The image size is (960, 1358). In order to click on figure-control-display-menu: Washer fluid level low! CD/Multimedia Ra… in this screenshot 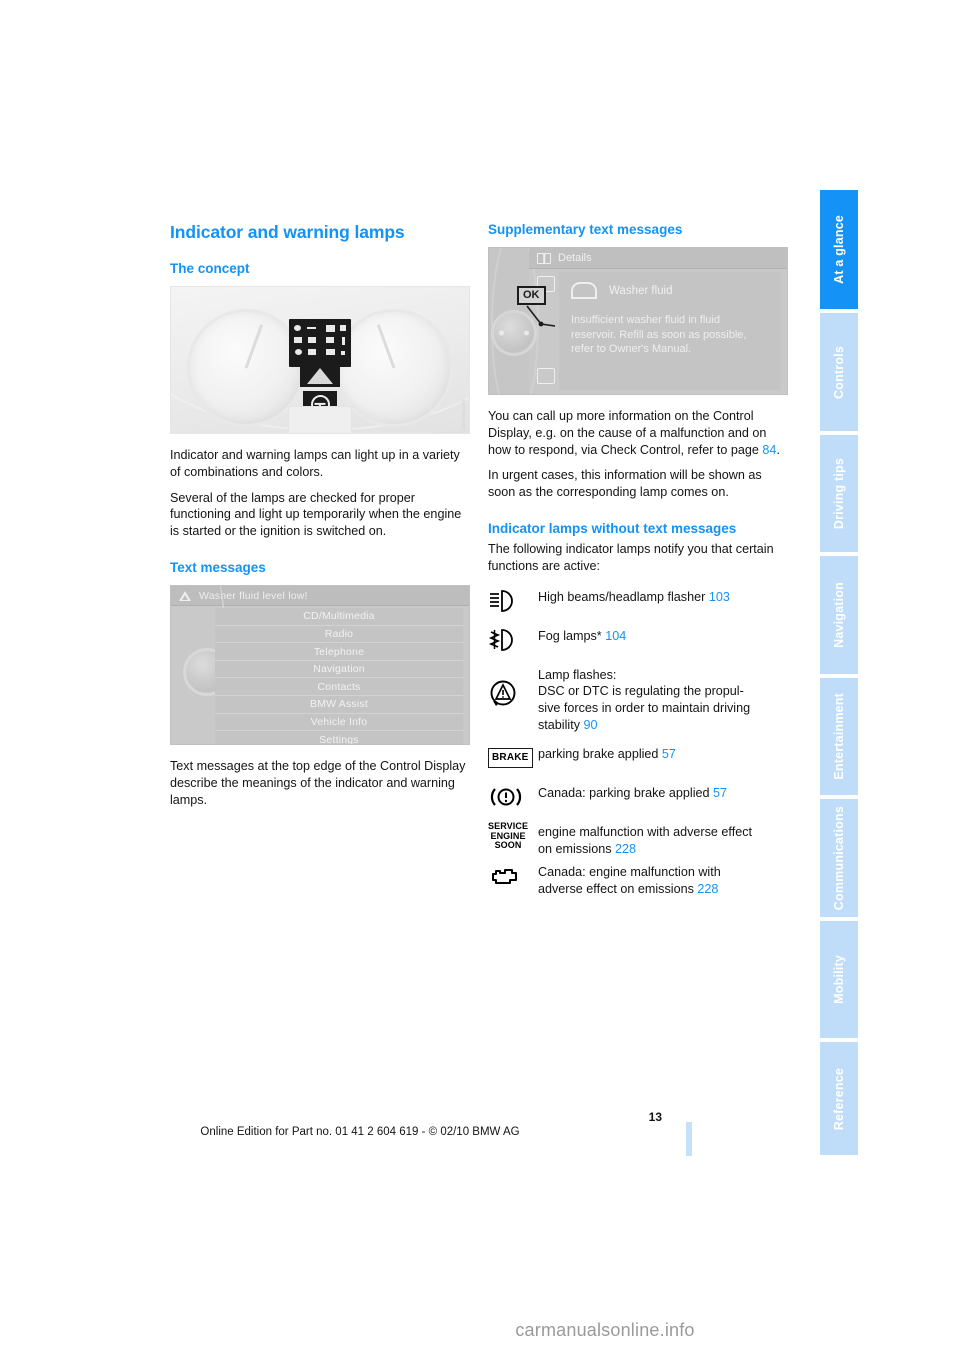, I will do `click(320, 665)`.